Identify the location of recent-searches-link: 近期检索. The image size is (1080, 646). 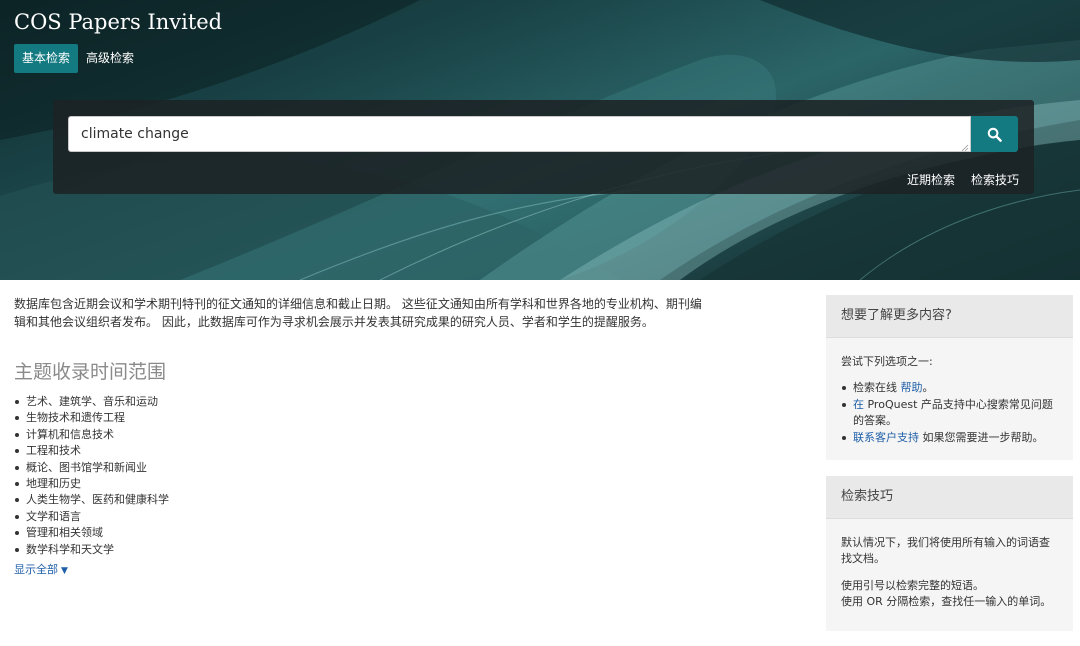
(931, 179).